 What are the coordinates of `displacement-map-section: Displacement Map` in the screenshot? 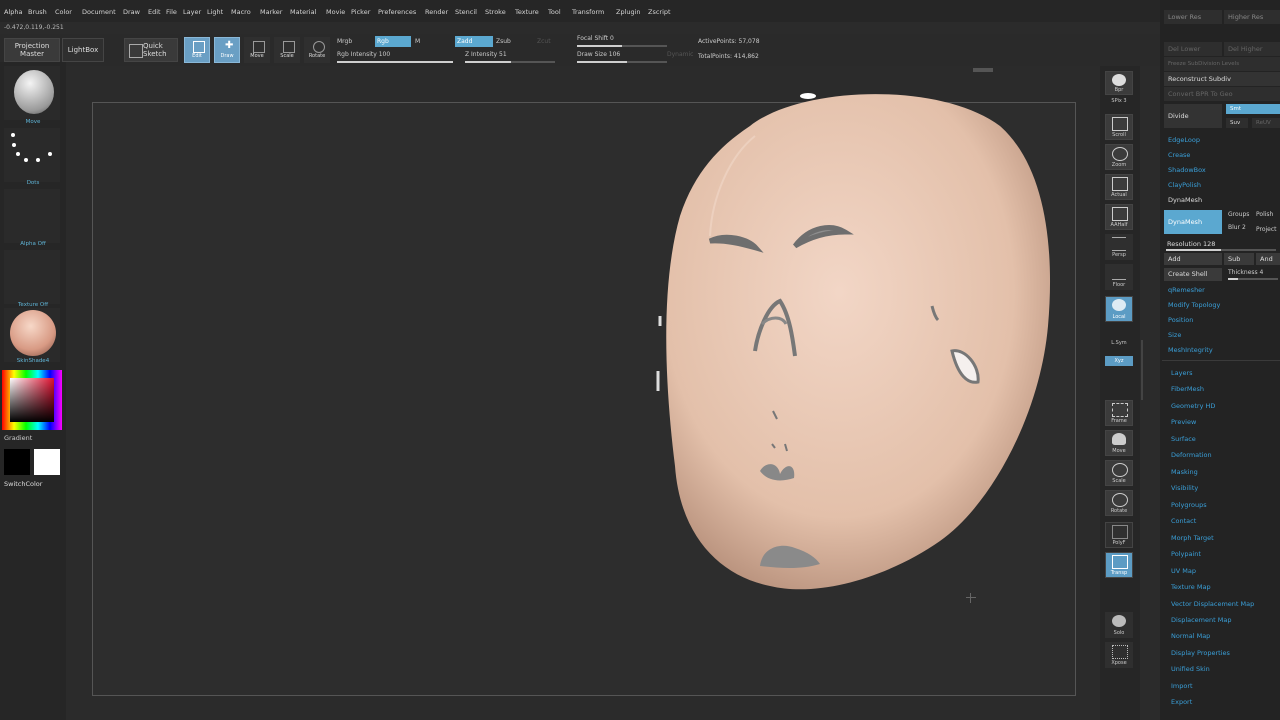 It's located at (1201, 620).